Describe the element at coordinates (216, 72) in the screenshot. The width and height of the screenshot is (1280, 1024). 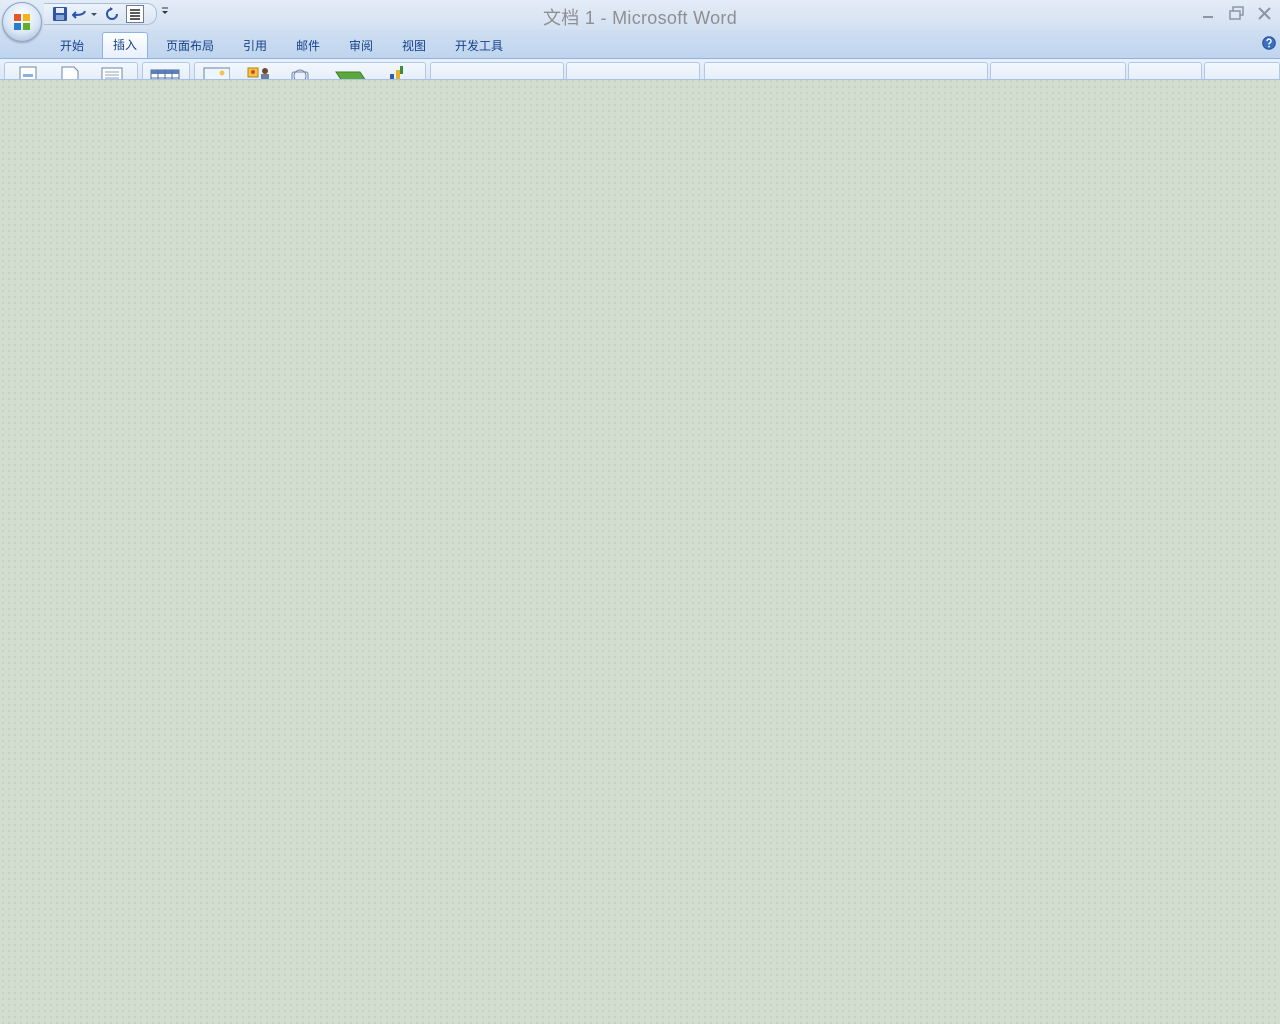
I see `picture-icon` at that location.